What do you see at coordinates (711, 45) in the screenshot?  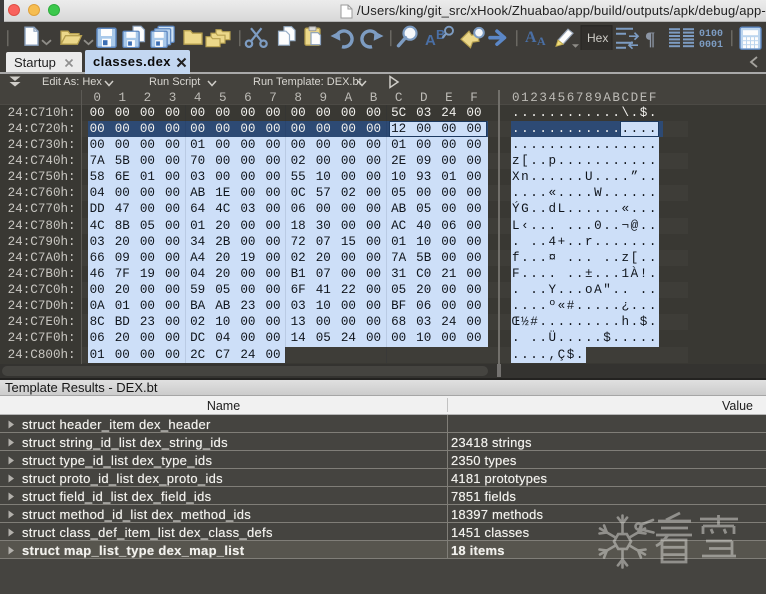 I see `svg-text: 0001` at bounding box center [711, 45].